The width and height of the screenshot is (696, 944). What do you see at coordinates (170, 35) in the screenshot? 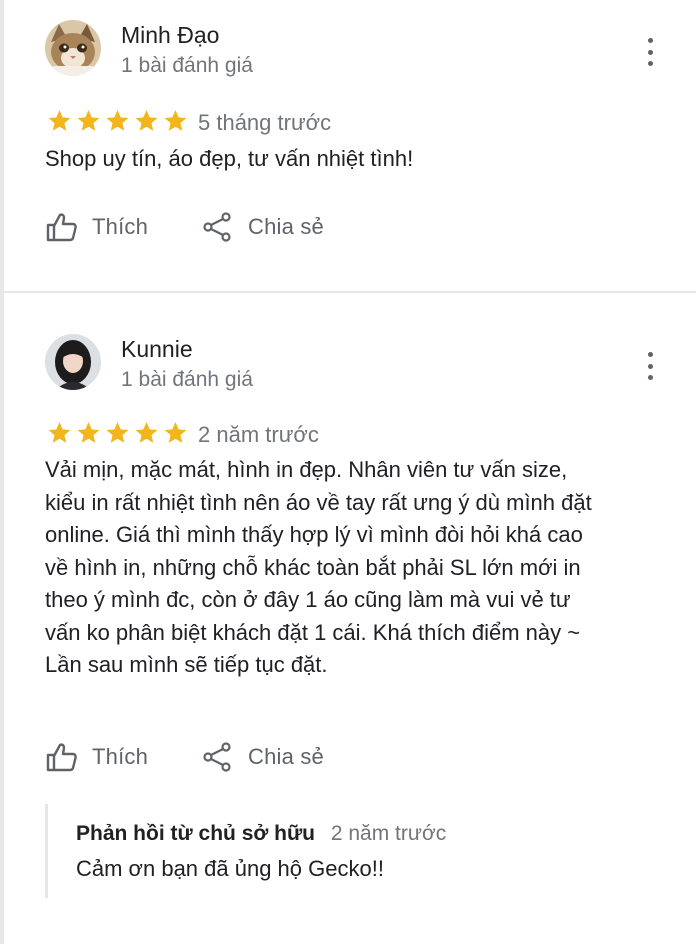
I see `author-name: Minh Đạo` at bounding box center [170, 35].